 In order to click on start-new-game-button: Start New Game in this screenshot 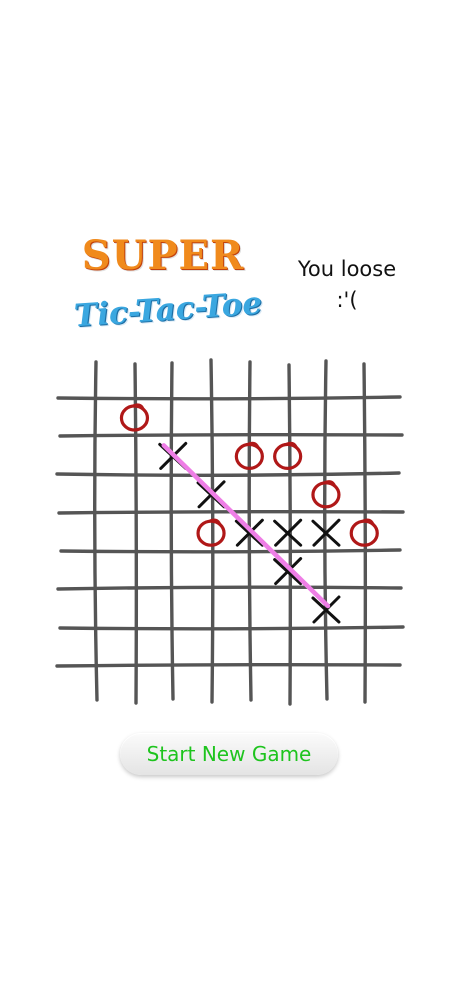, I will do `click(229, 754)`.